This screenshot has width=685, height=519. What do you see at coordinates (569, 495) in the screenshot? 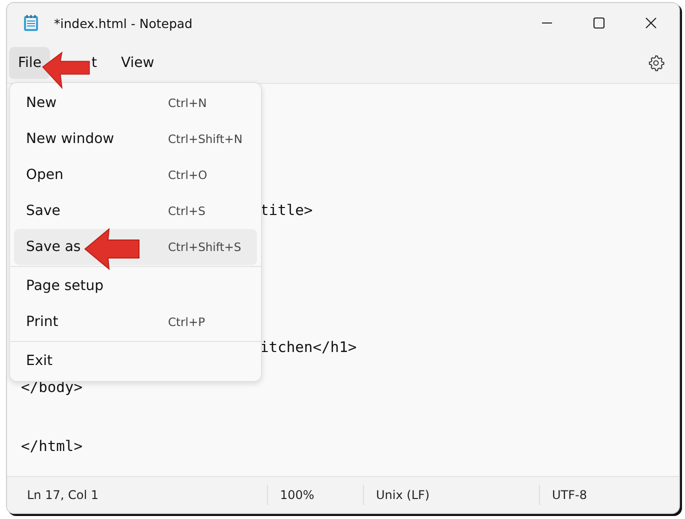
I see `status-text: UTF-8` at bounding box center [569, 495].